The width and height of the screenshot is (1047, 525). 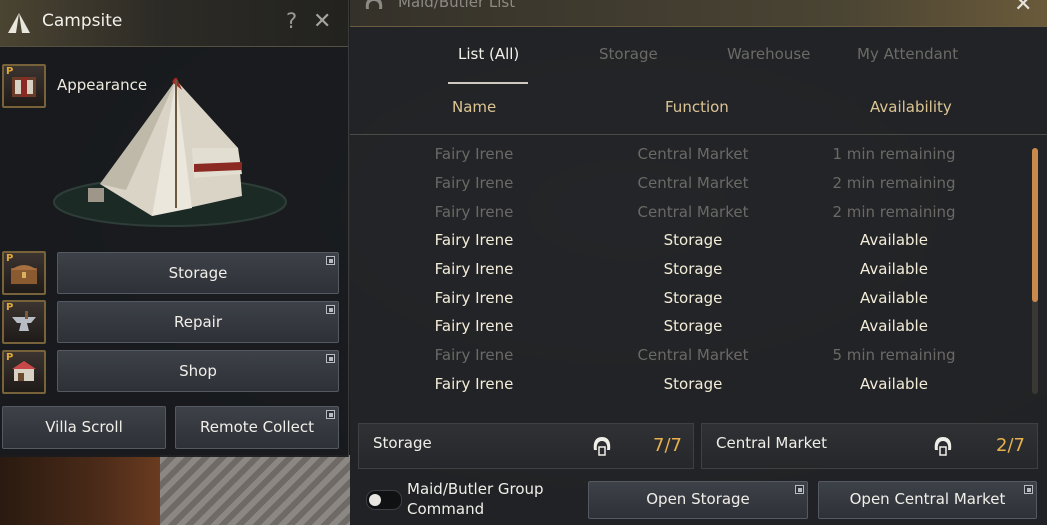 I want to click on column-header-function: Function, so click(x=697, y=107).